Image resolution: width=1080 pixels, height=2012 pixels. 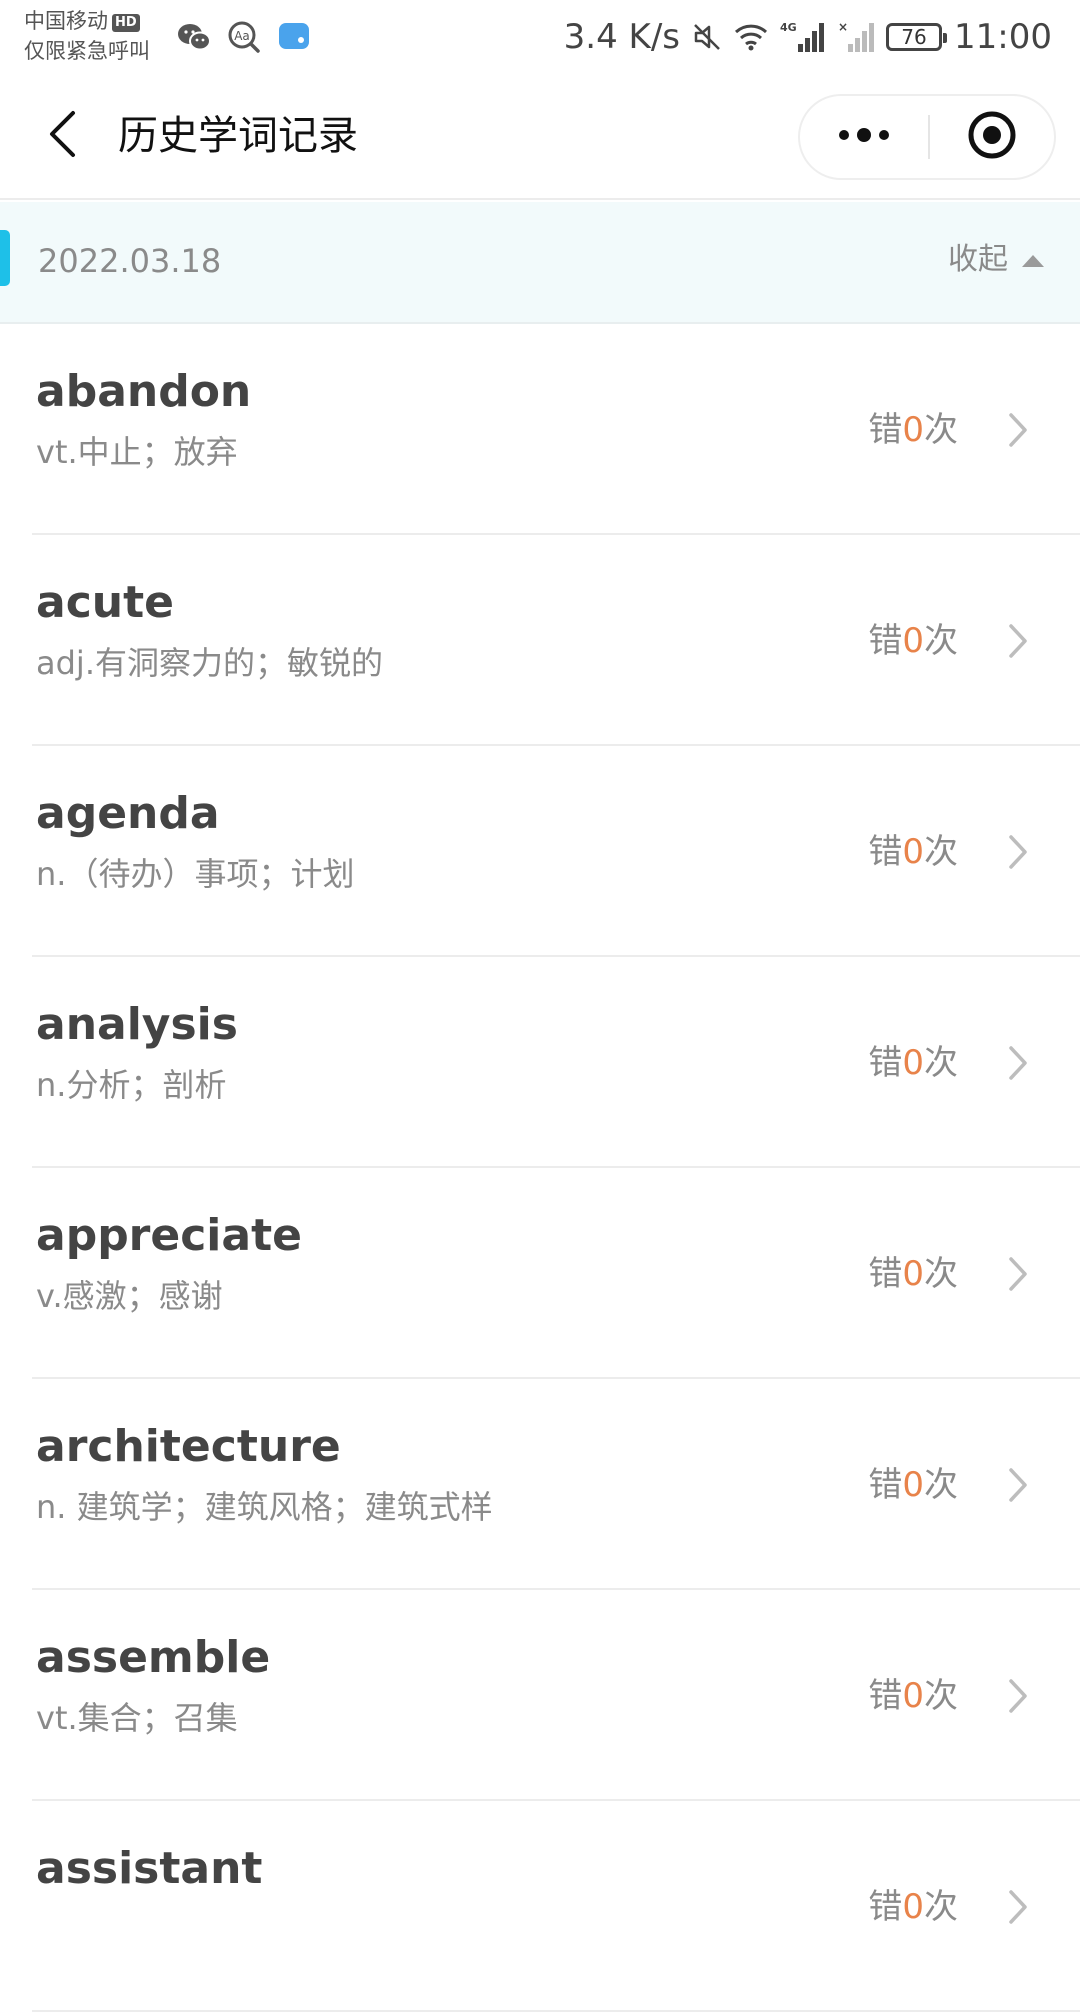 What do you see at coordinates (856, 37) in the screenshot?
I see `signal-no-sim-icon: ×` at bounding box center [856, 37].